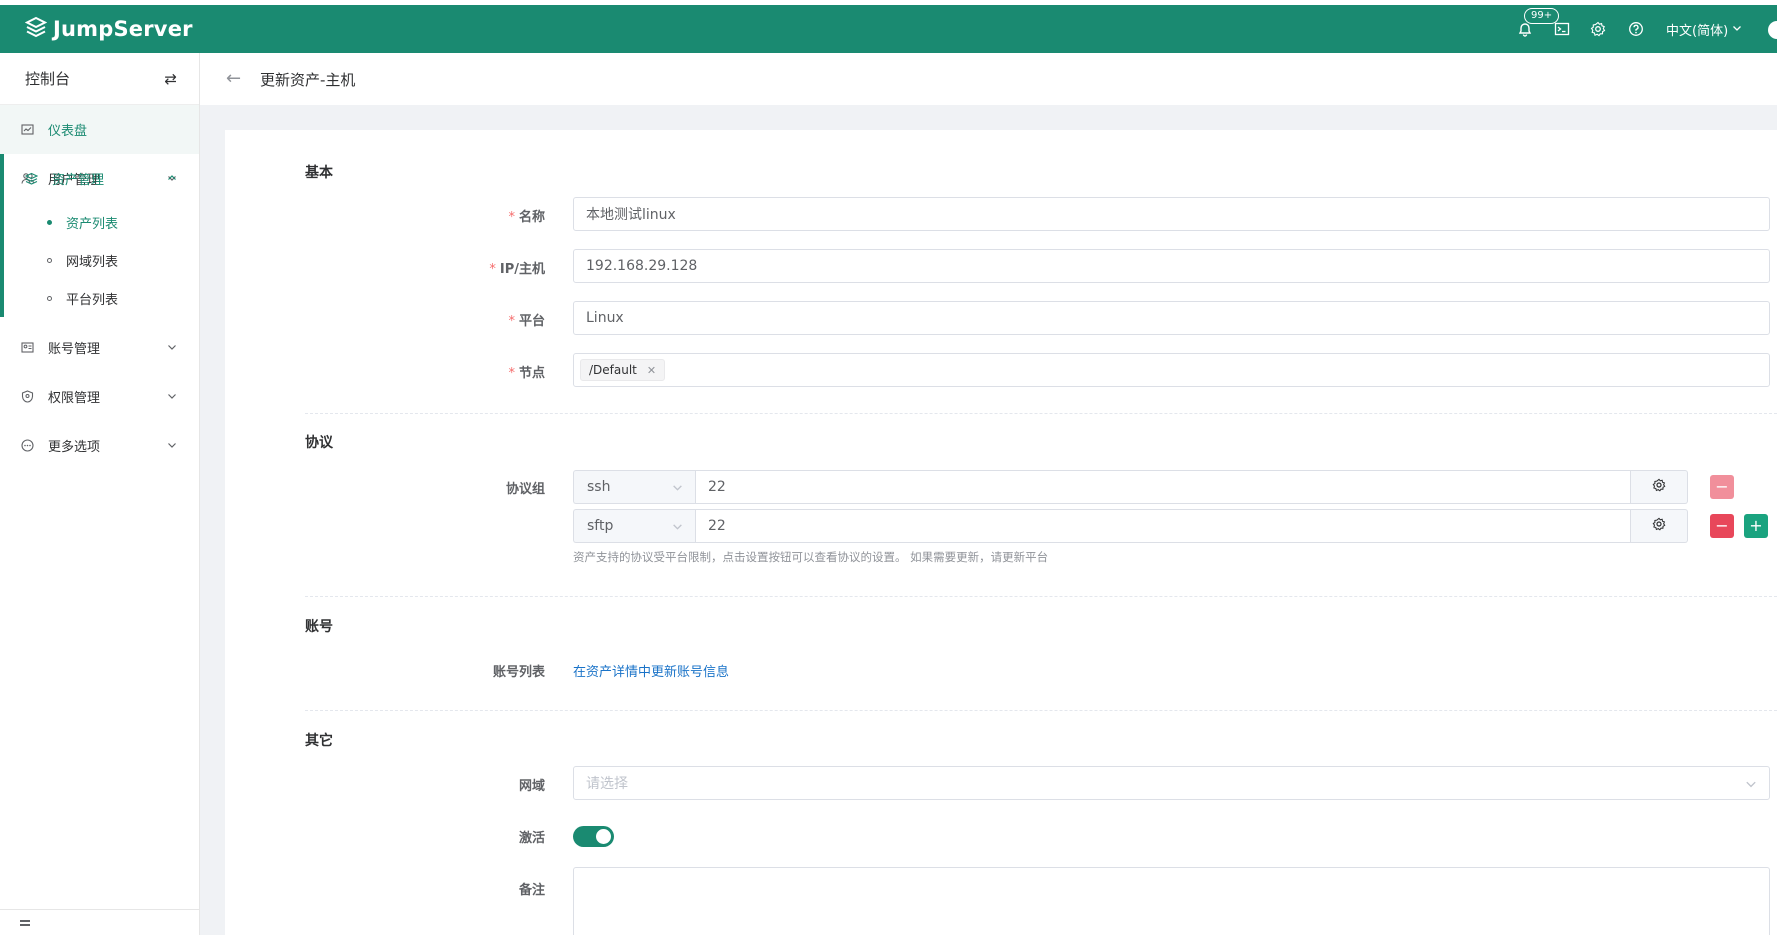 The height and width of the screenshot is (935, 1777). What do you see at coordinates (74, 349) in the screenshot?
I see `sidebar-item-label: 账号管理` at bounding box center [74, 349].